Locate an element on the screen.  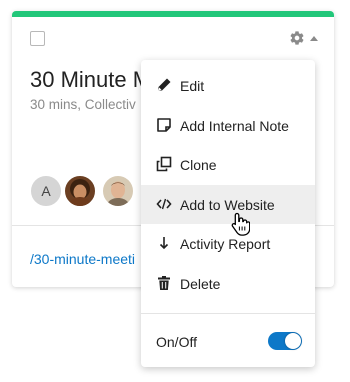
arrow-down-icon is located at coordinates (164, 243).